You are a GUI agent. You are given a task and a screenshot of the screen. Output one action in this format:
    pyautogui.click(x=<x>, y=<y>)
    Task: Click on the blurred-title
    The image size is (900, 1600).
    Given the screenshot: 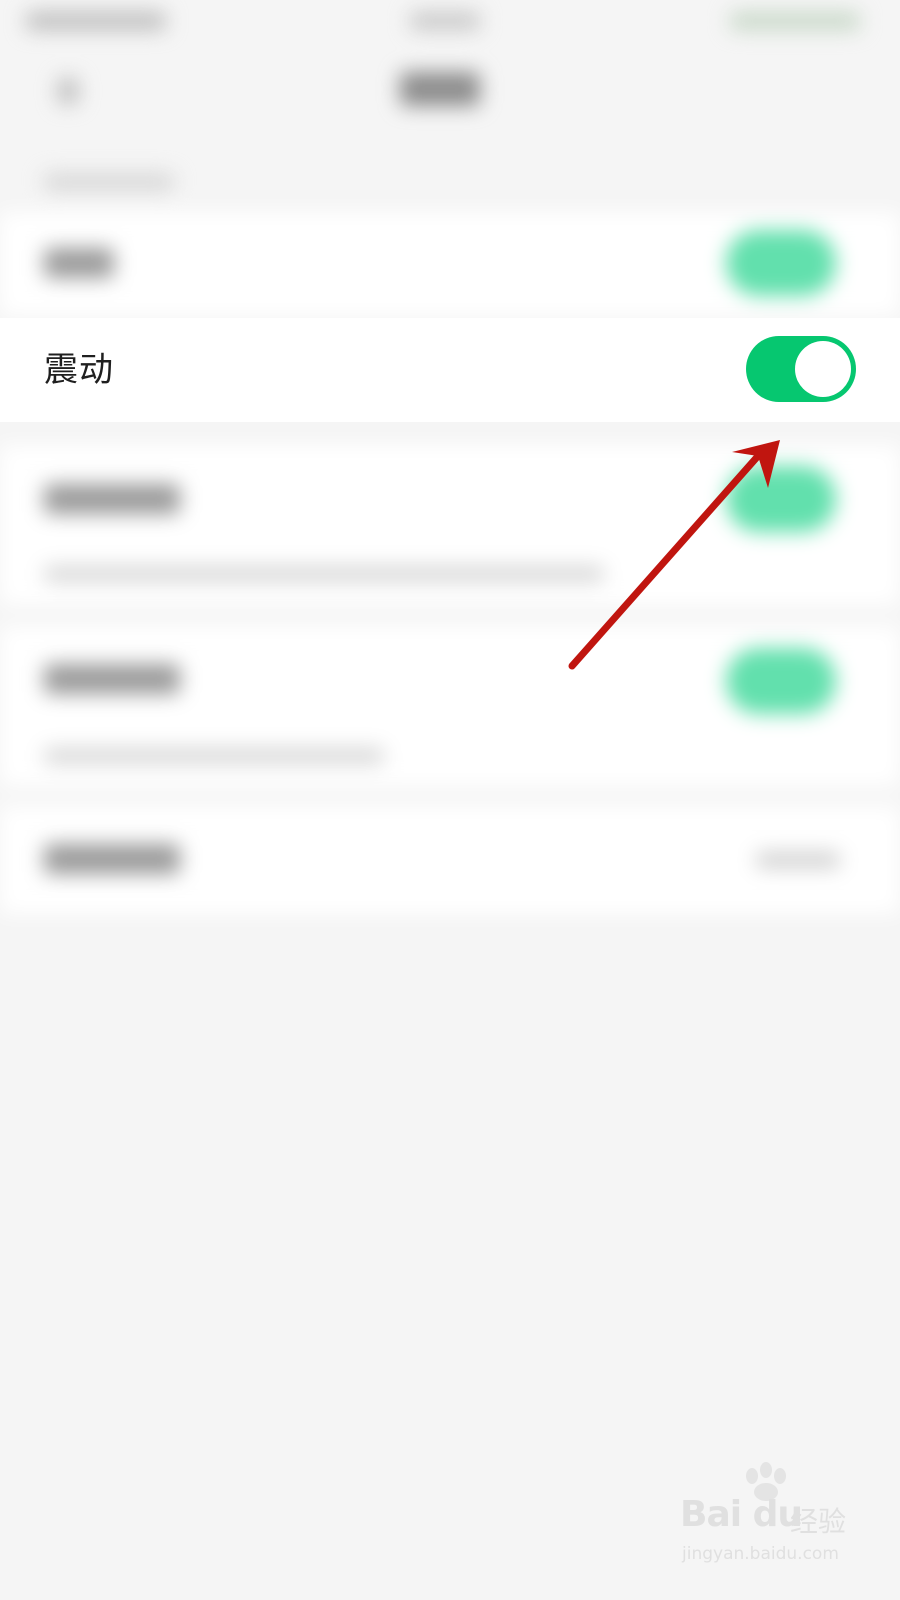 What is the action you would take?
    pyautogui.click(x=440, y=89)
    